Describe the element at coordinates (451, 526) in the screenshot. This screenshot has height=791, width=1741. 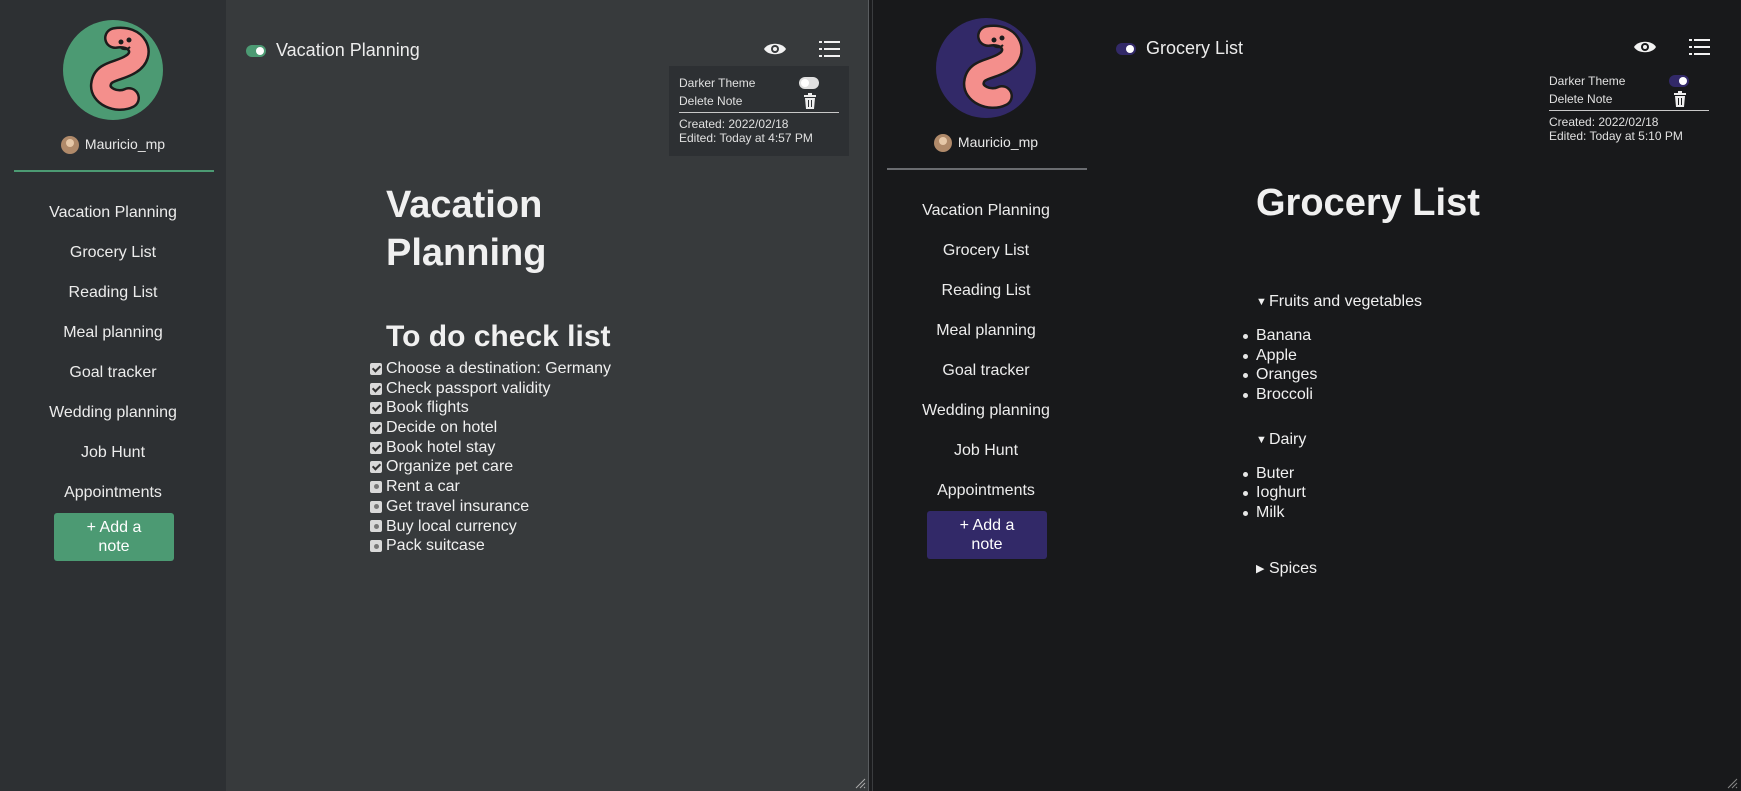
I see `checklist-item-label: Buy local currency` at that location.